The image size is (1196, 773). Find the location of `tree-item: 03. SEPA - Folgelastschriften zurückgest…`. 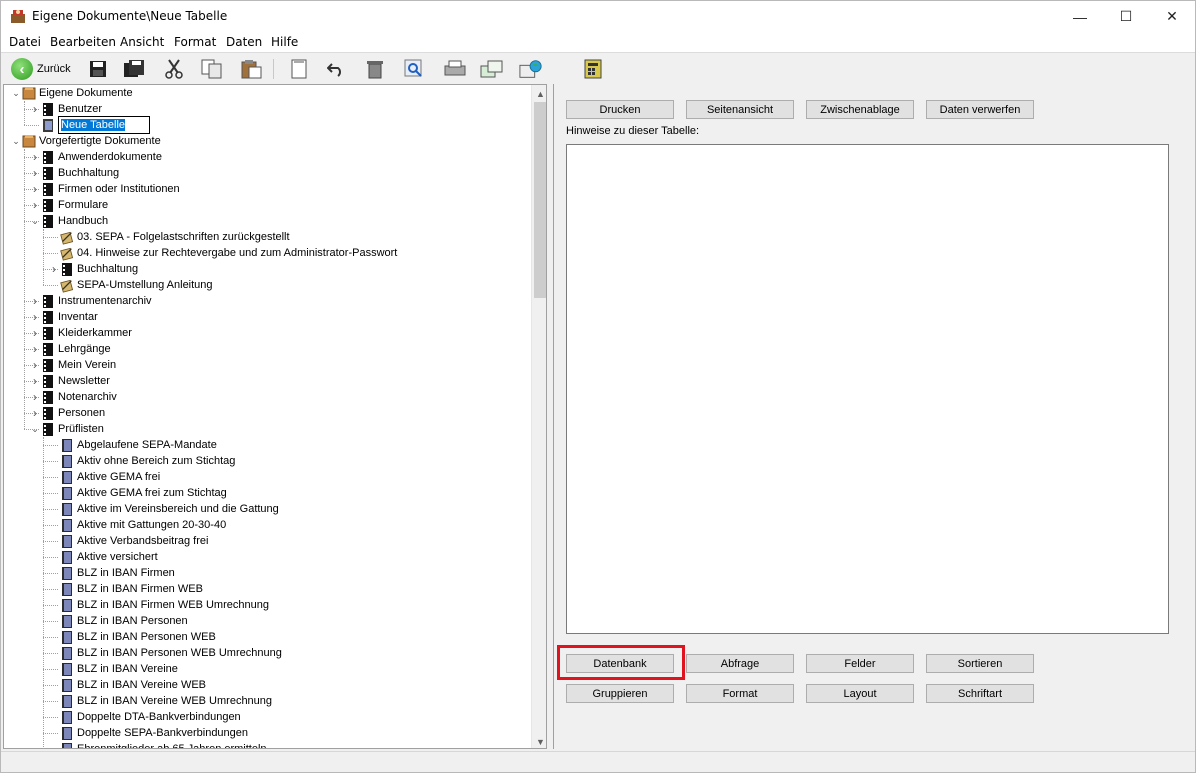

tree-item: 03. SEPA - Folgelastschriften zurückgest… is located at coordinates (169, 237).